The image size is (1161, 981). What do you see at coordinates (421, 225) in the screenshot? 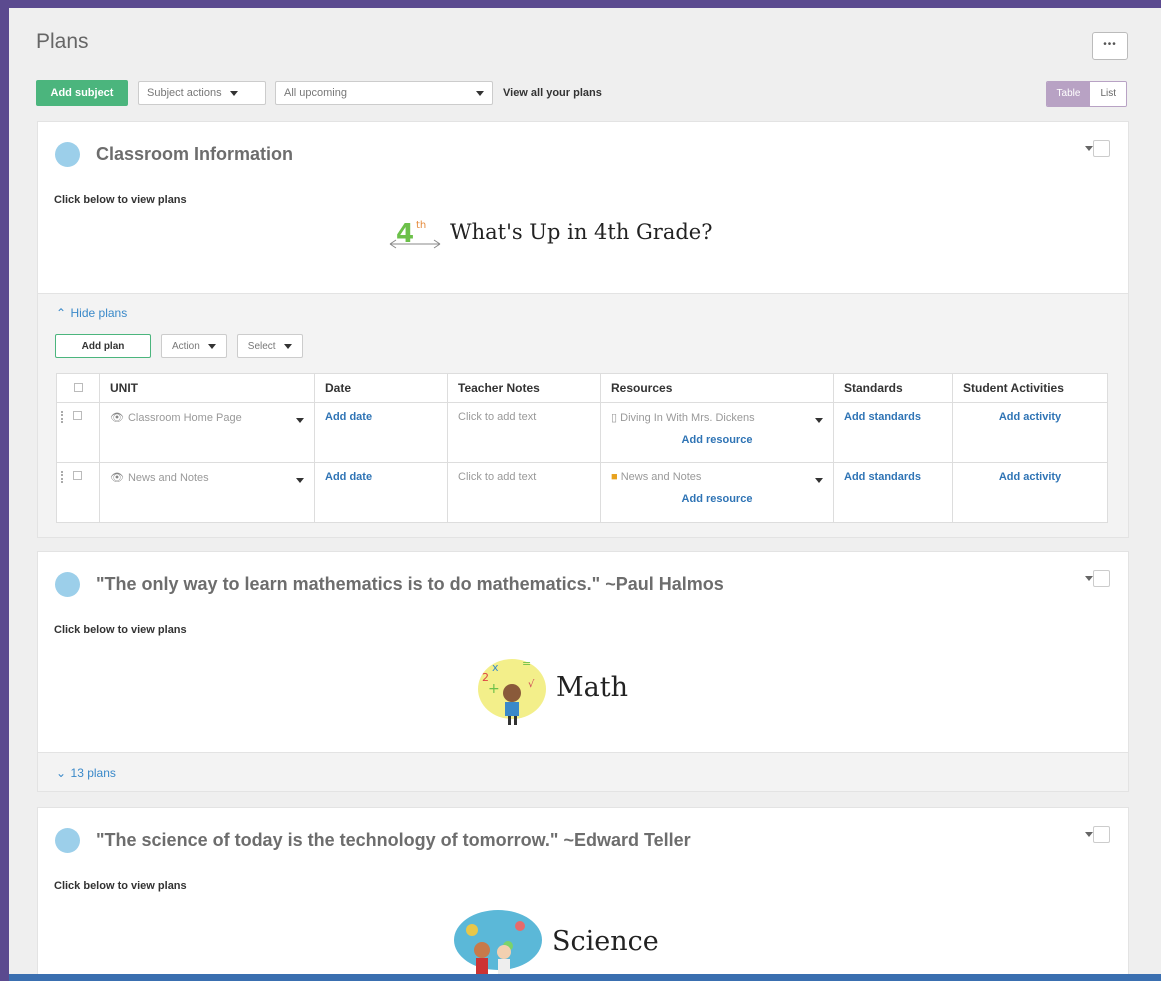
I see `grade-badge-text: th` at bounding box center [421, 225].